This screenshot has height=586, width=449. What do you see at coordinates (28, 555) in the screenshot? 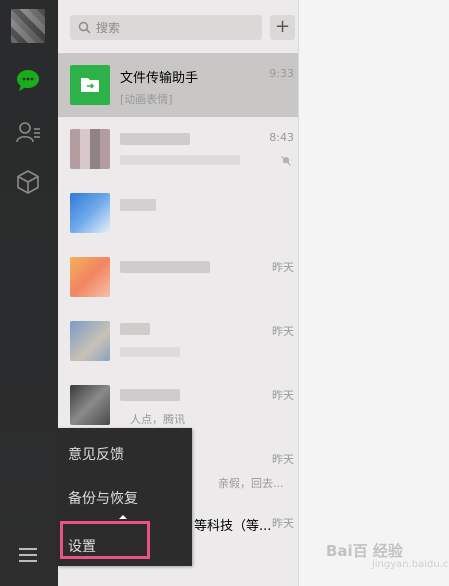
I see `hamburger-menu-icon` at bounding box center [28, 555].